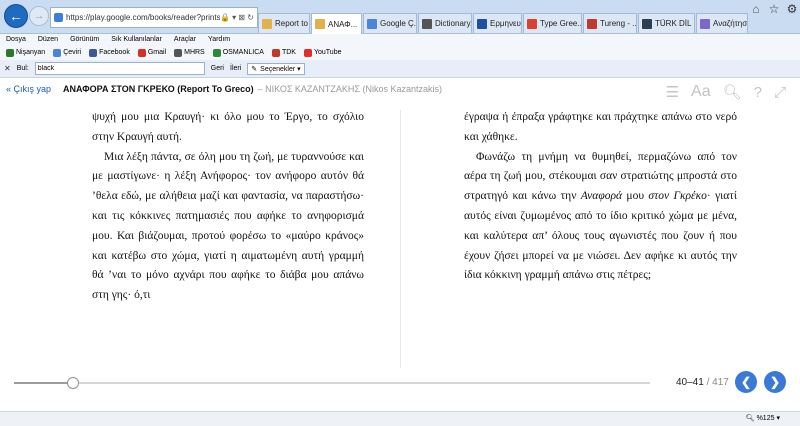  I want to click on browser-tab: ΑΝΑΦ...✕, so click(336, 23).